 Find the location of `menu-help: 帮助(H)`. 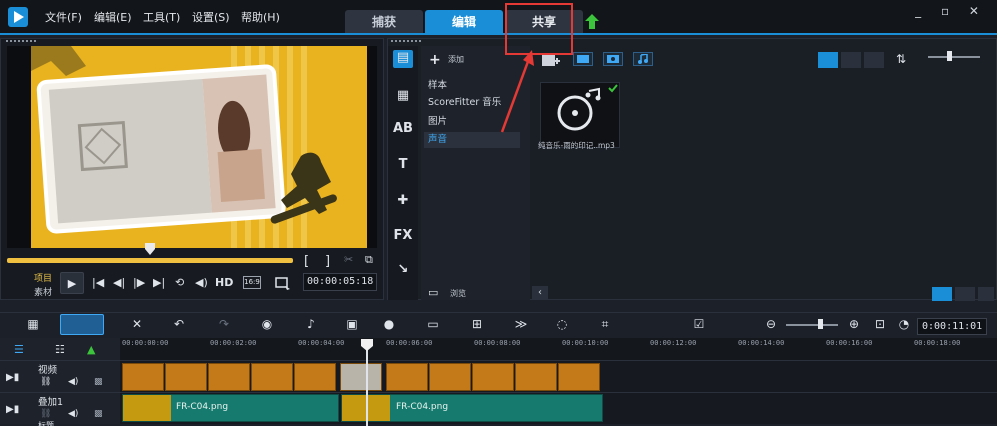

menu-help: 帮助(H) is located at coordinates (260, 17).